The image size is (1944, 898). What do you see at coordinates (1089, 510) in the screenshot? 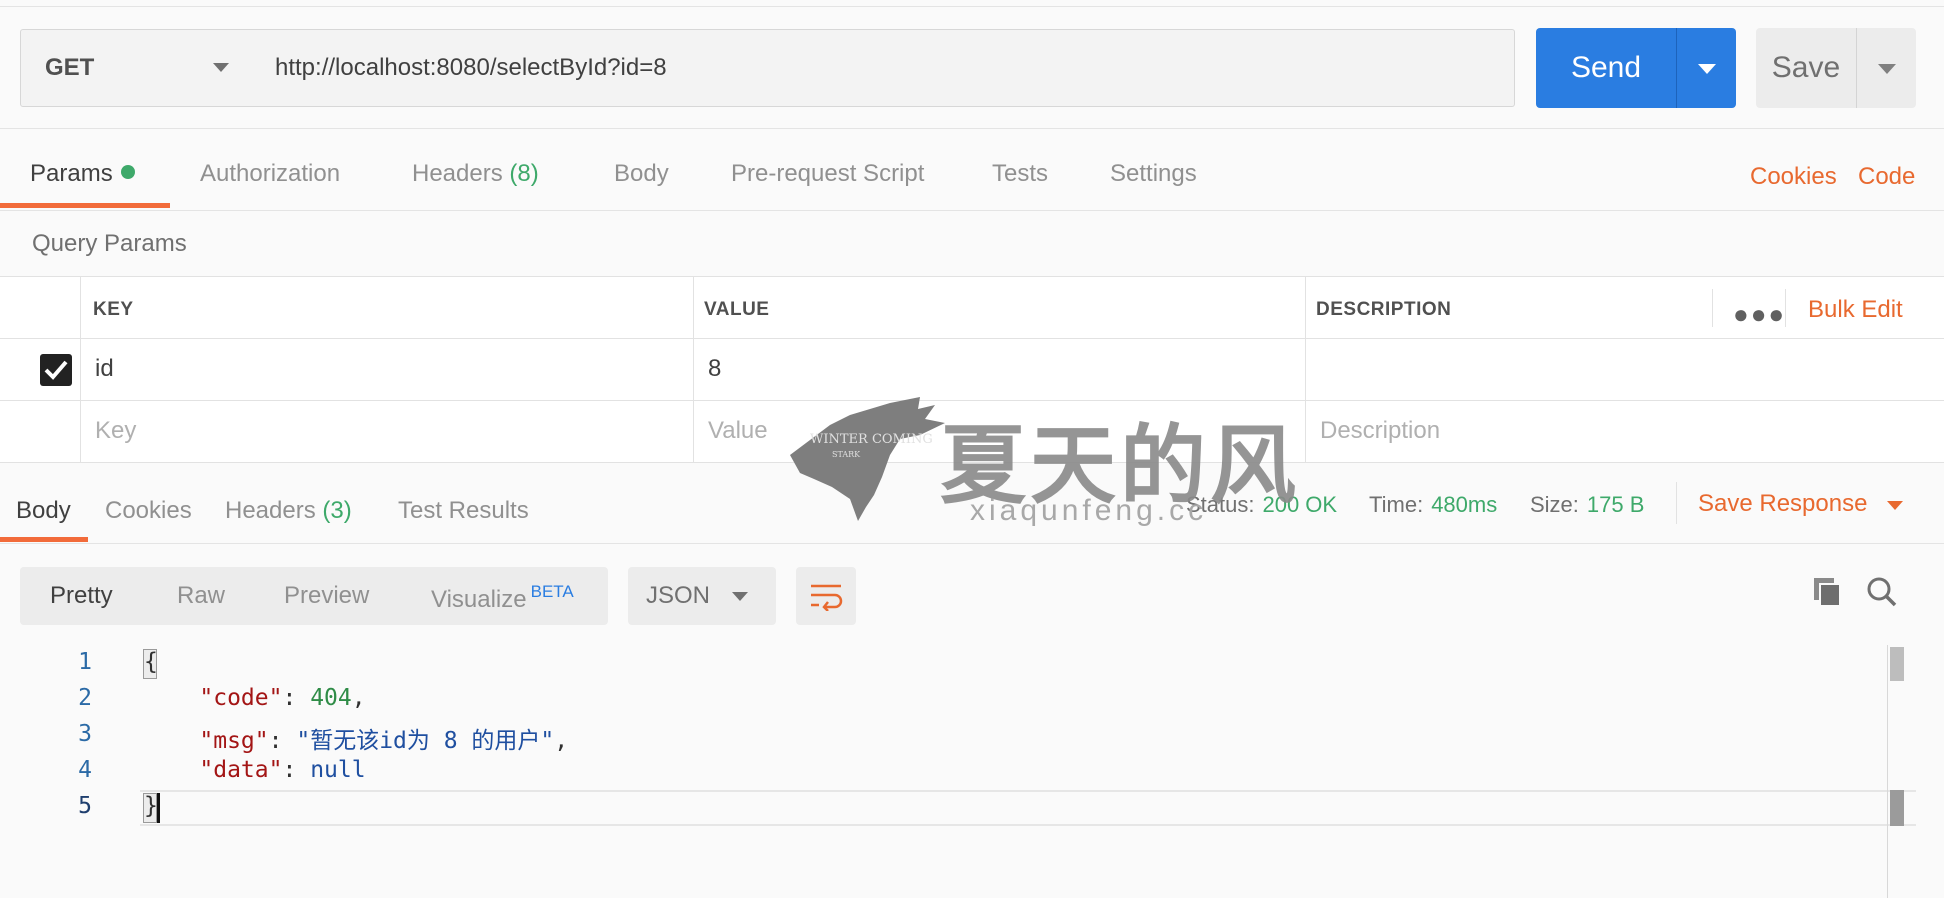
I see `watermark-subtitle: xiaqunfeng.cc` at bounding box center [1089, 510].